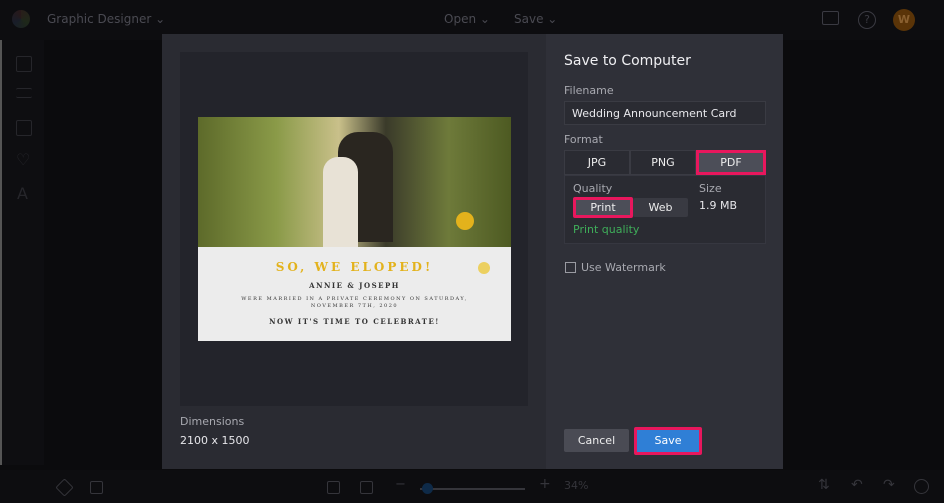 The width and height of the screenshot is (944, 503). Describe the element at coordinates (830, 18) in the screenshot. I see `comments-icon` at that location.